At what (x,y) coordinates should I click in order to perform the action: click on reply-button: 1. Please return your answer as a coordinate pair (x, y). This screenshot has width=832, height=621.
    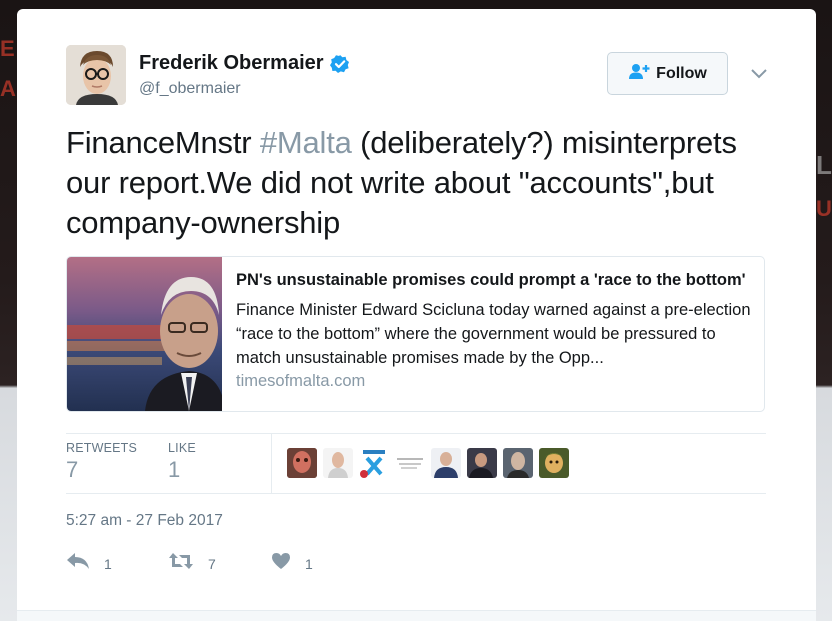
    Looking at the image, I should click on (89, 563).